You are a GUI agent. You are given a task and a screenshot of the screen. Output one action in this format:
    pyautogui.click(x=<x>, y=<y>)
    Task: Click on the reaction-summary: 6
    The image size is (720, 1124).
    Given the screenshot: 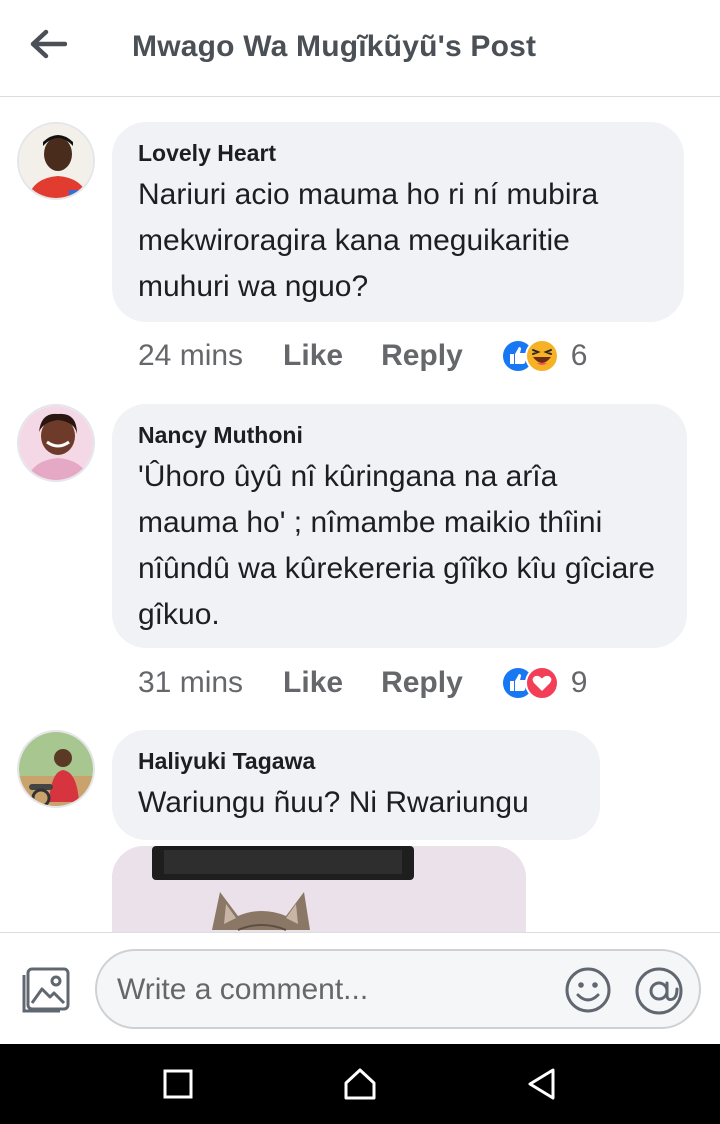 What is the action you would take?
    pyautogui.click(x=544, y=356)
    